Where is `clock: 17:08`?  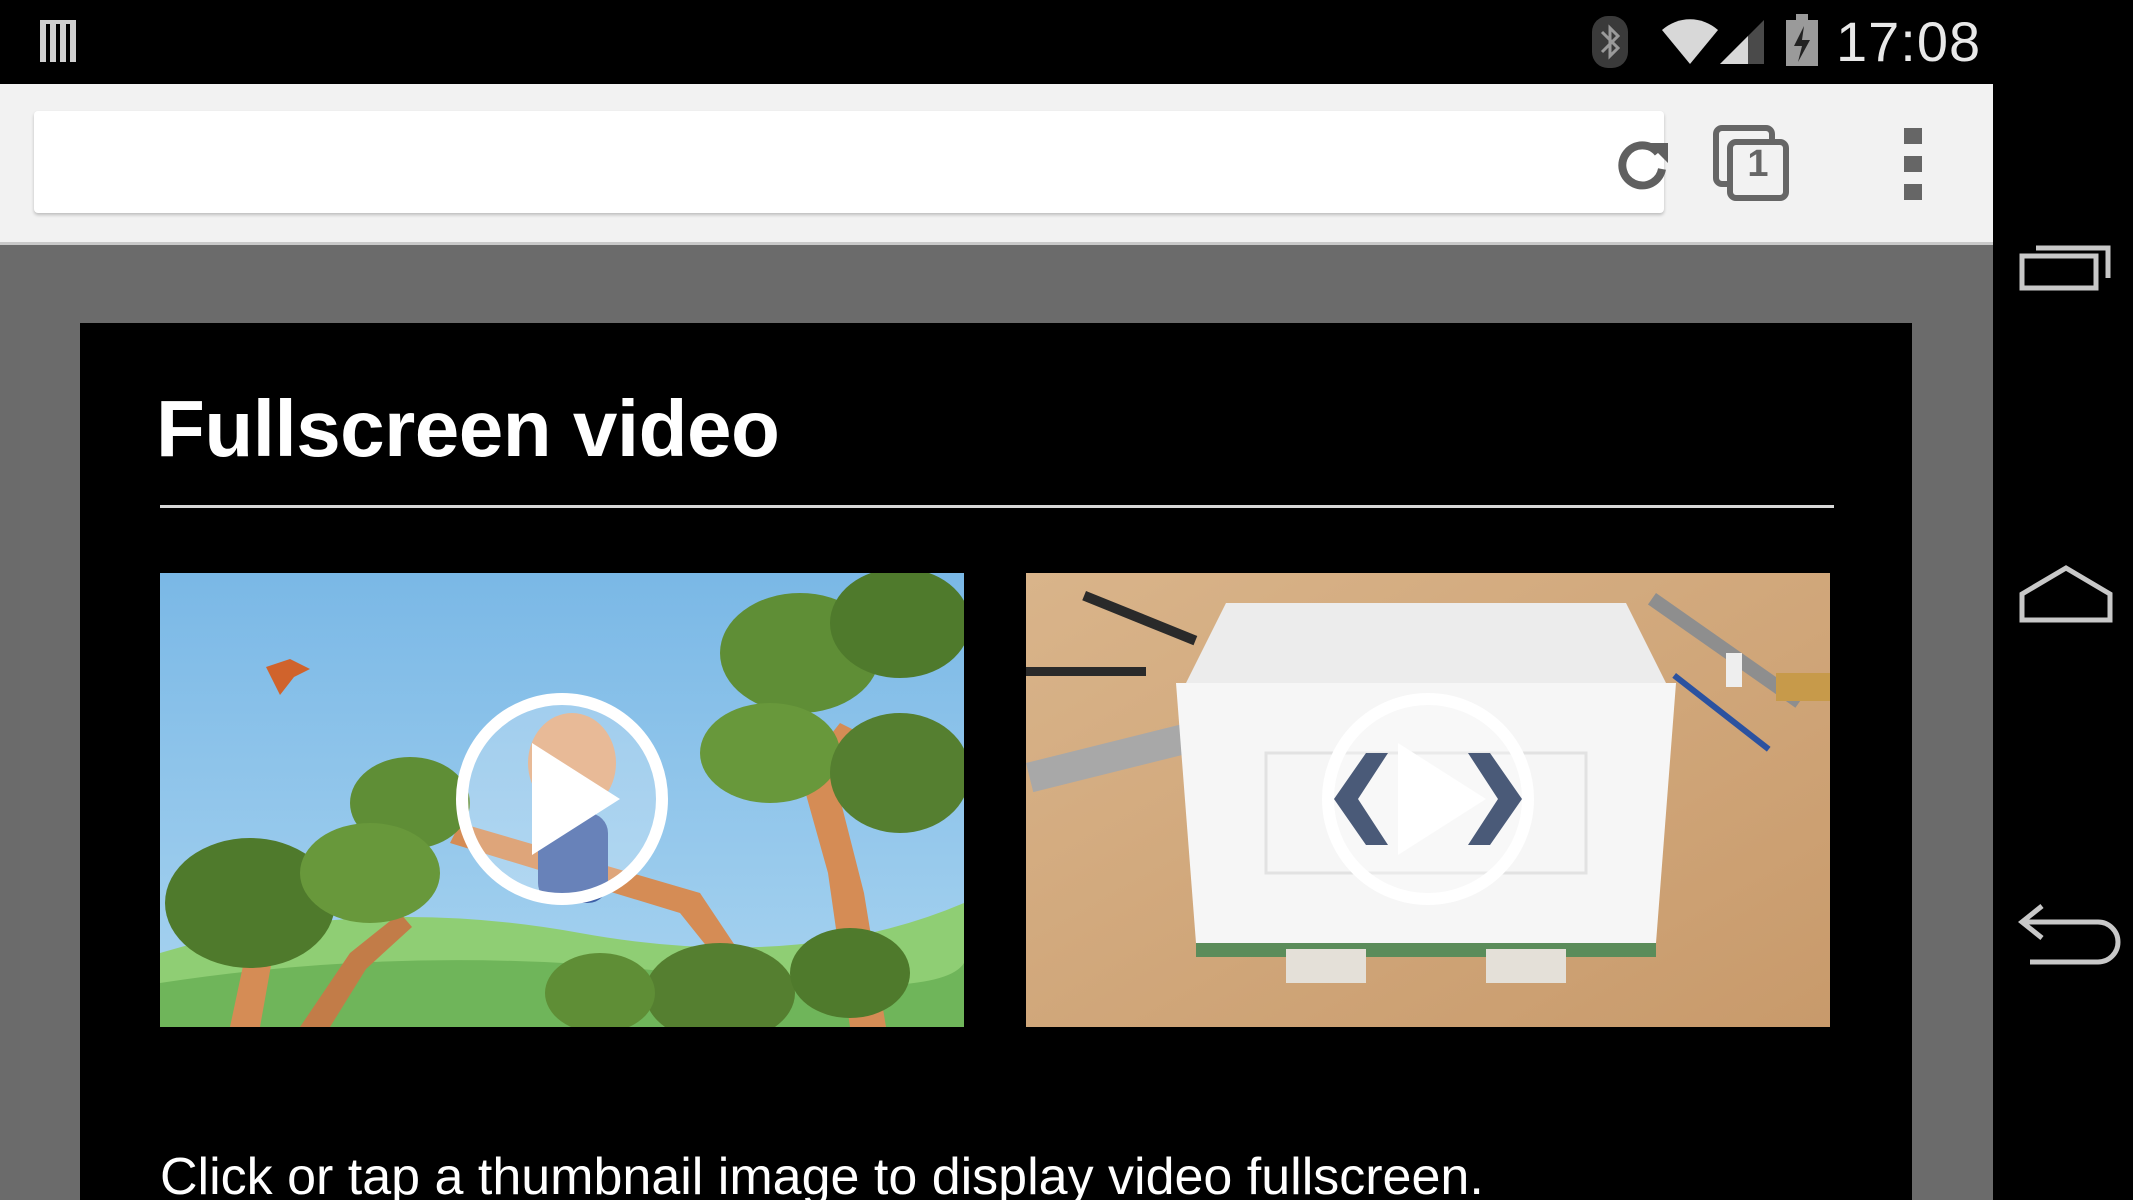
clock: 17:08 is located at coordinates (1909, 41).